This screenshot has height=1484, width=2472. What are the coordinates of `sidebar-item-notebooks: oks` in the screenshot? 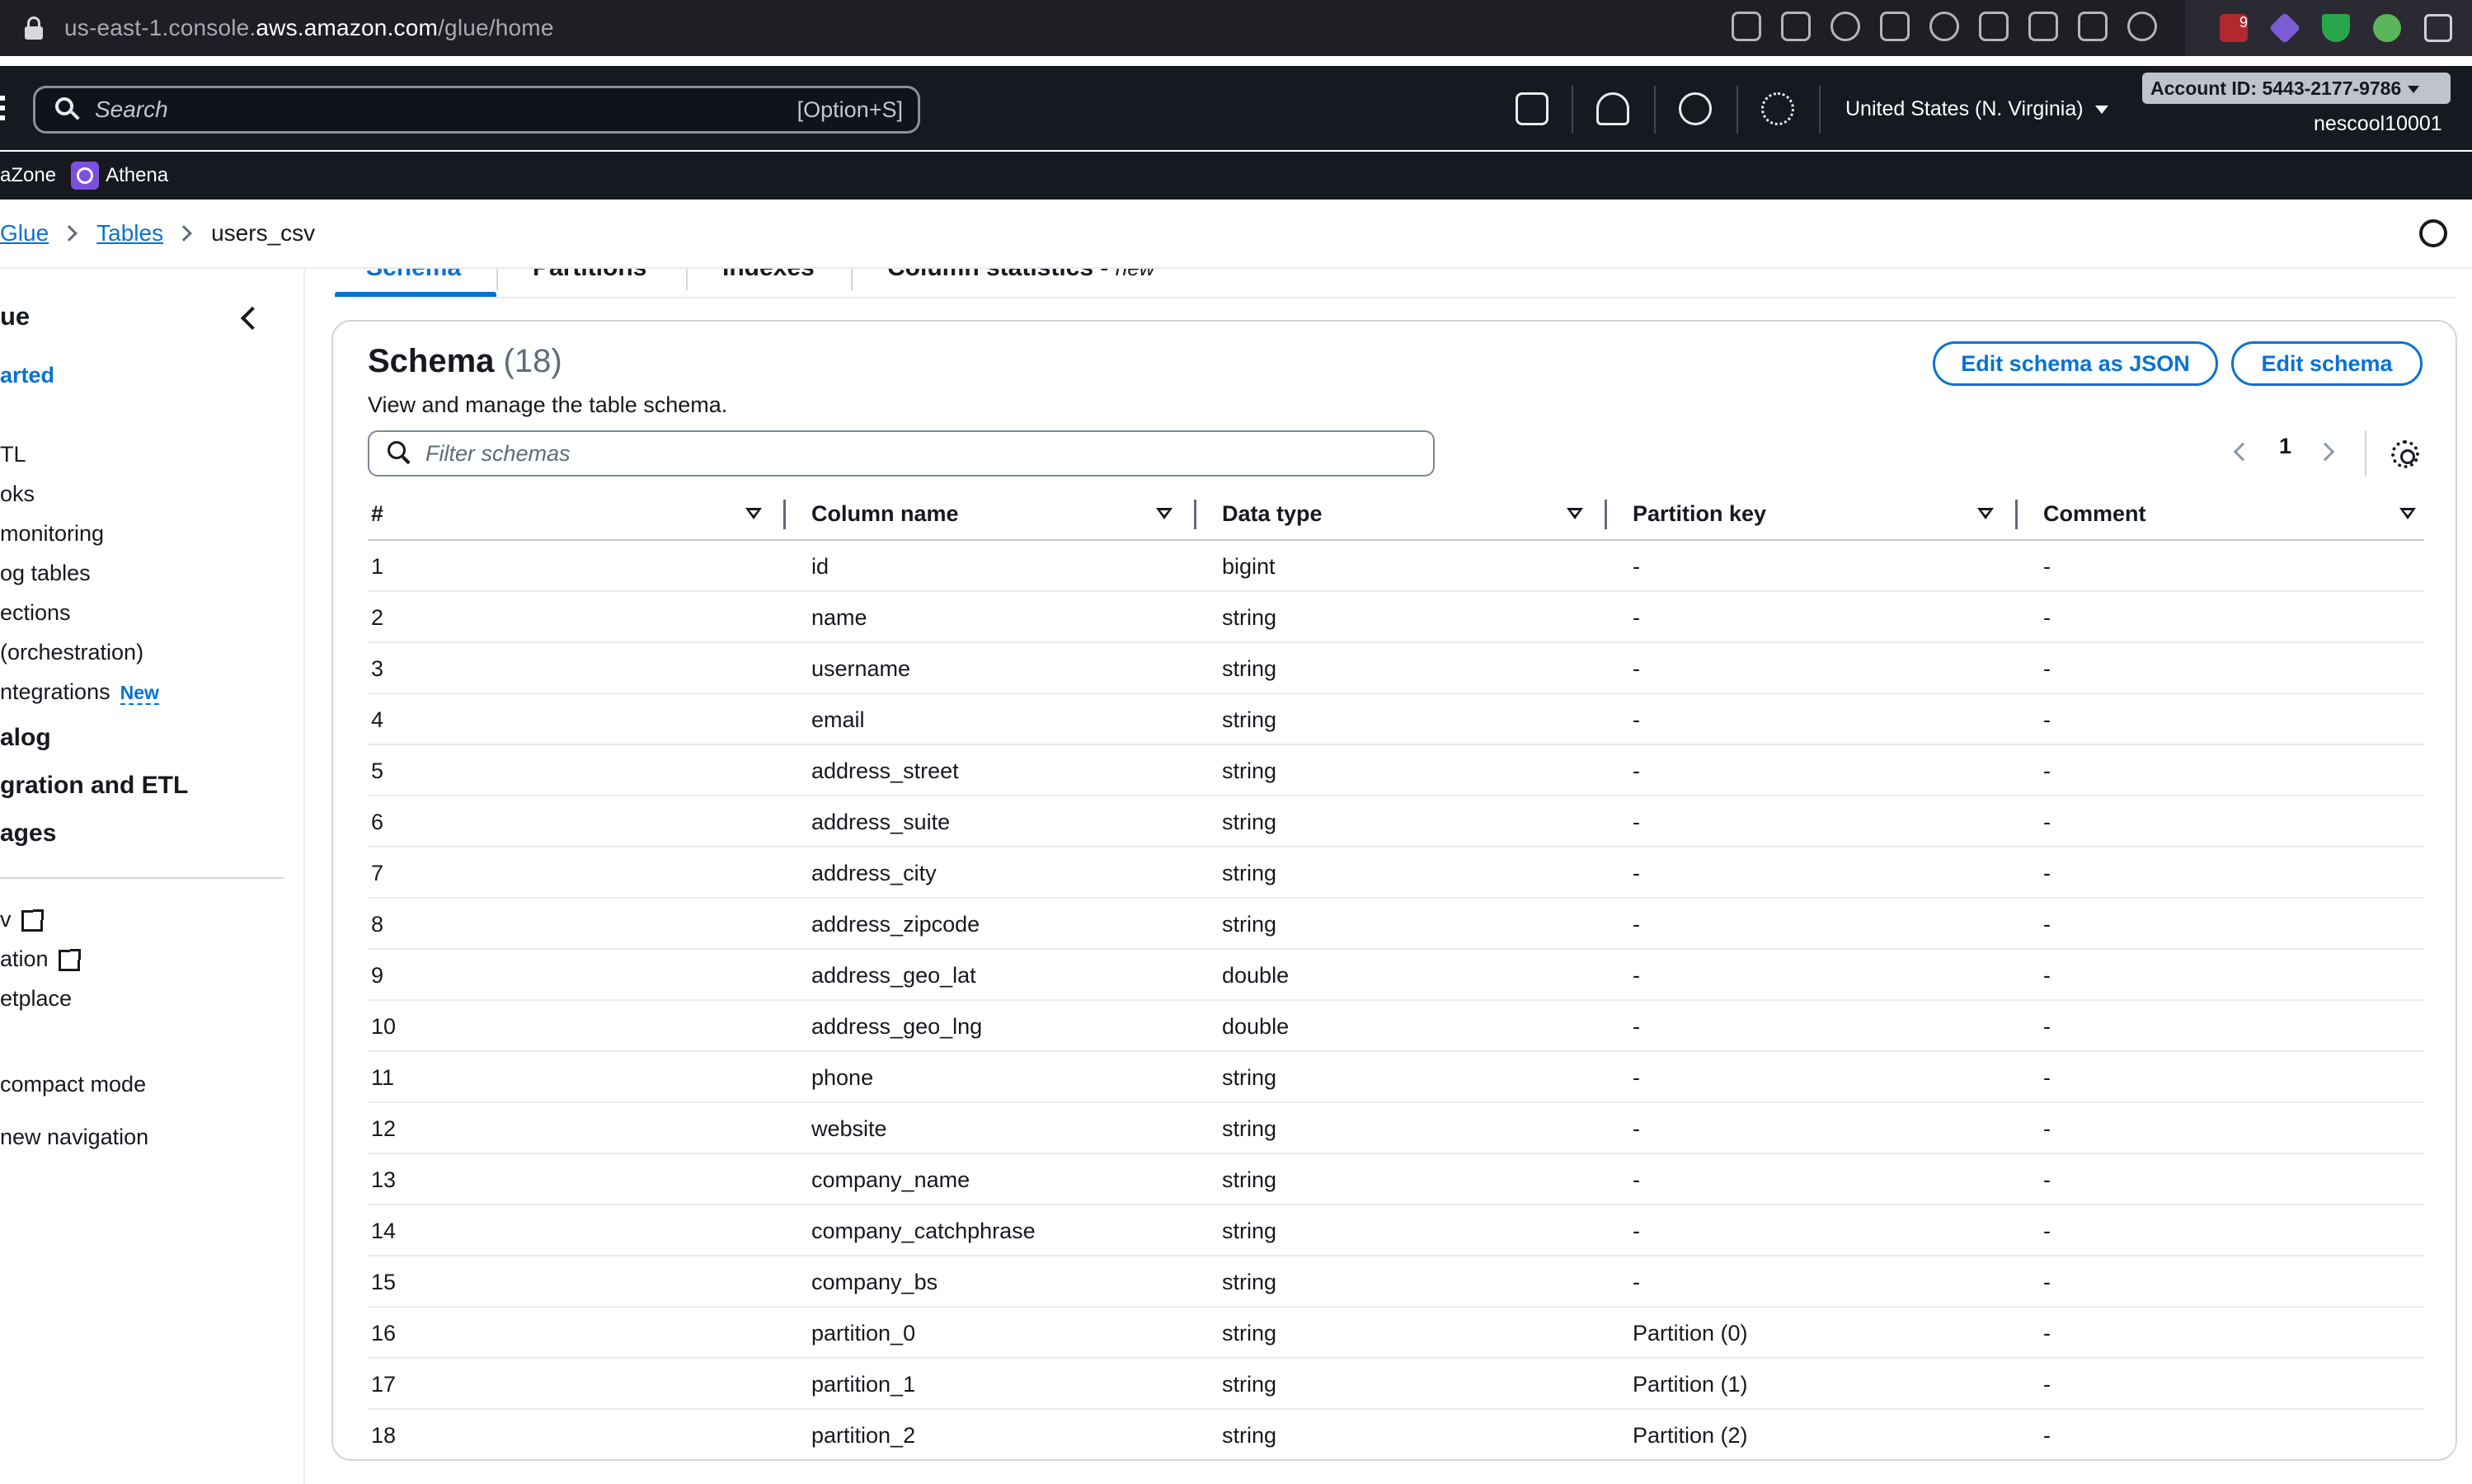 It's located at (17, 494).